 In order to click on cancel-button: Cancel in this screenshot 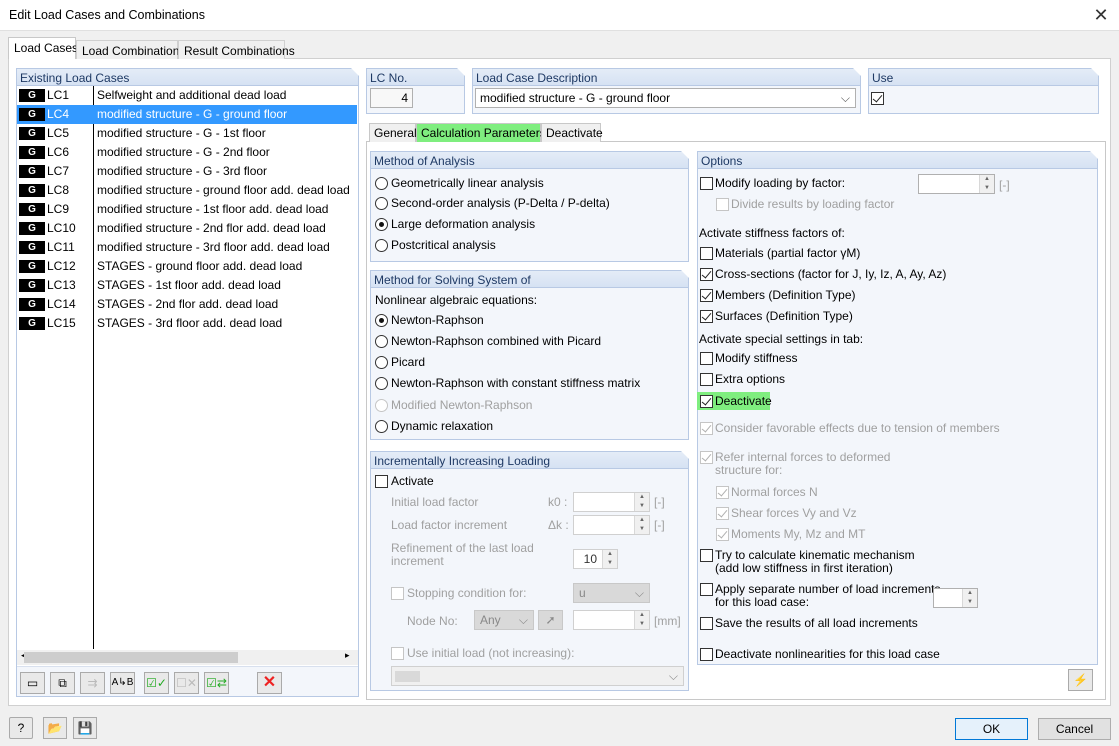, I will do `click(1074, 729)`.